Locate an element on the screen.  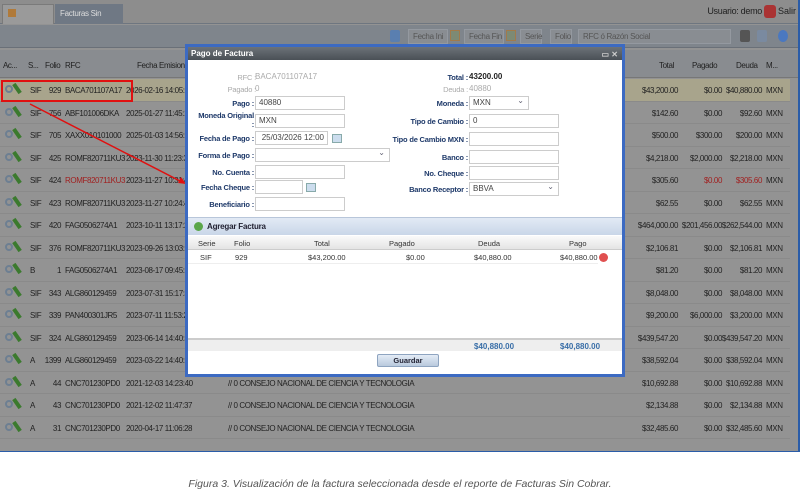
rfc-value: BACA701107A17 is located at coordinates (286, 76).